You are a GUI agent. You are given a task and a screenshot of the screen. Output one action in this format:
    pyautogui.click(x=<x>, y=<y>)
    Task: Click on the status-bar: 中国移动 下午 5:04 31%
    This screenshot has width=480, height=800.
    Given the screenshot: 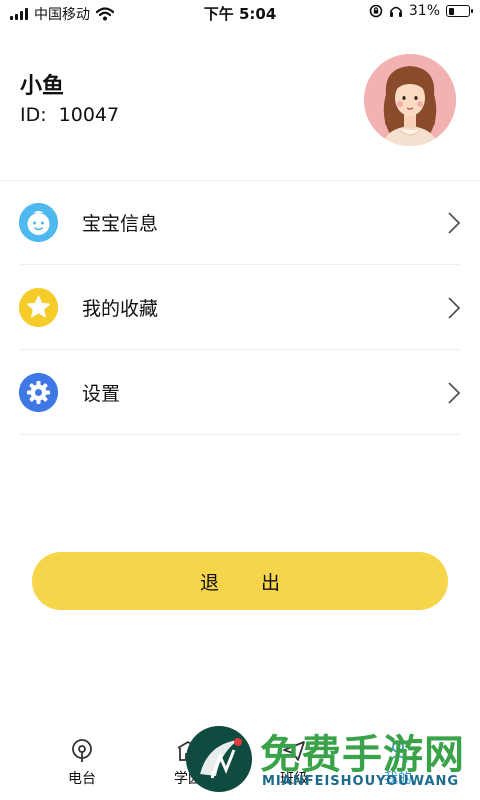 What is the action you would take?
    pyautogui.click(x=240, y=13)
    